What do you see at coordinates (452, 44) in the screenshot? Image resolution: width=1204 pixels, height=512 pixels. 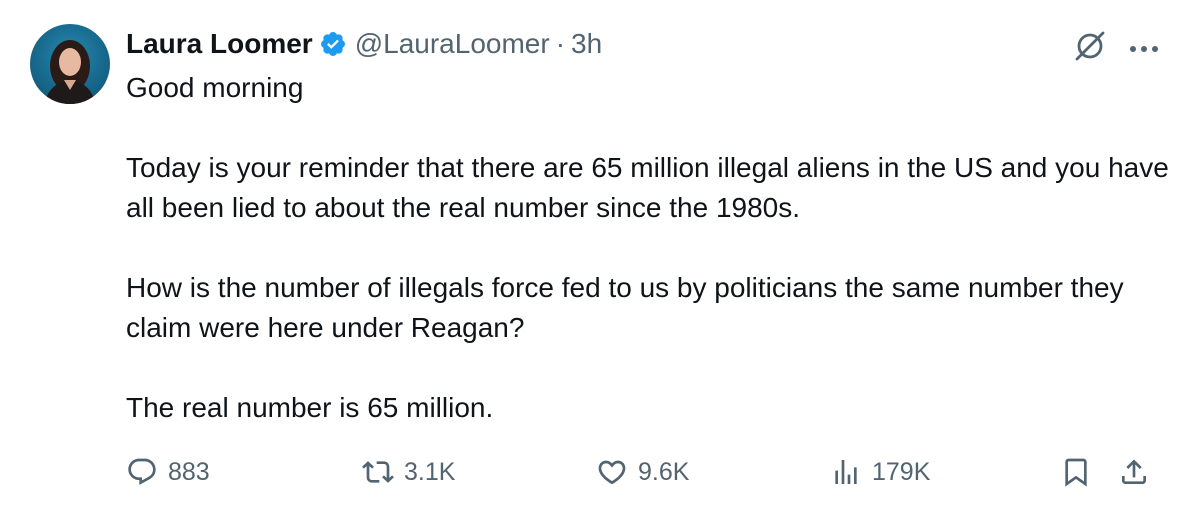 I see `author-handle: @LauraLoomer` at bounding box center [452, 44].